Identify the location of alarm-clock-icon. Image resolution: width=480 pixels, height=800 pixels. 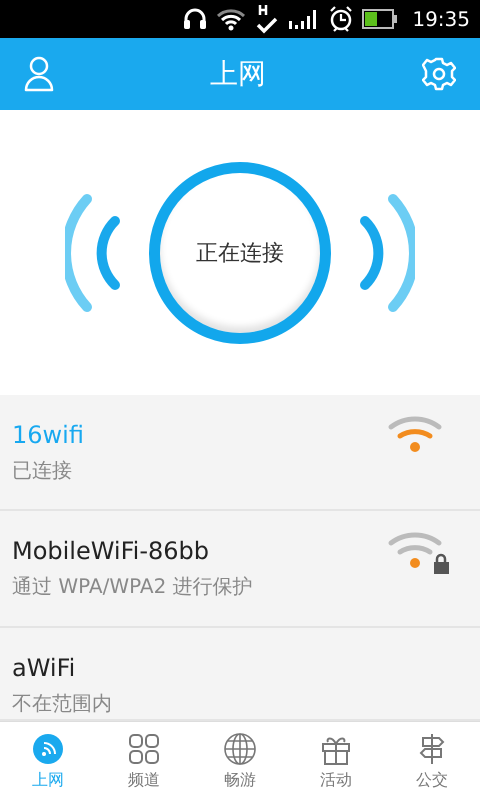
(341, 19).